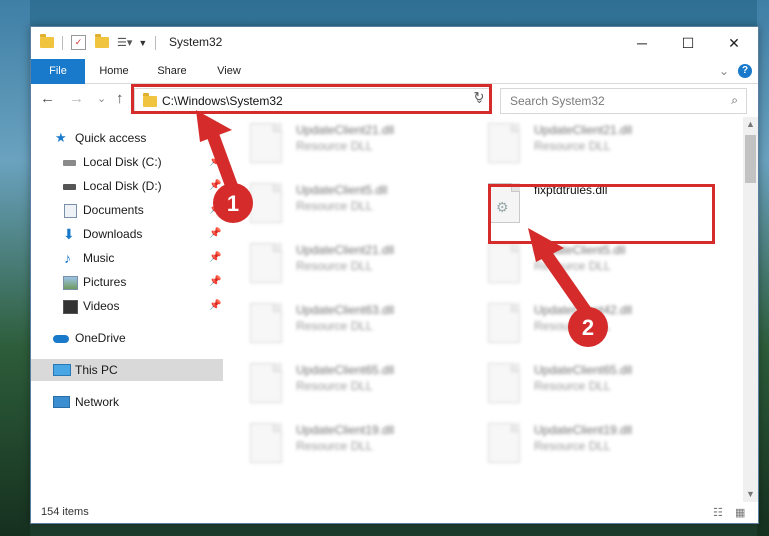 The image size is (769, 536). Describe the element at coordinates (120, 98) in the screenshot. I see `up-button: ↑` at that location.